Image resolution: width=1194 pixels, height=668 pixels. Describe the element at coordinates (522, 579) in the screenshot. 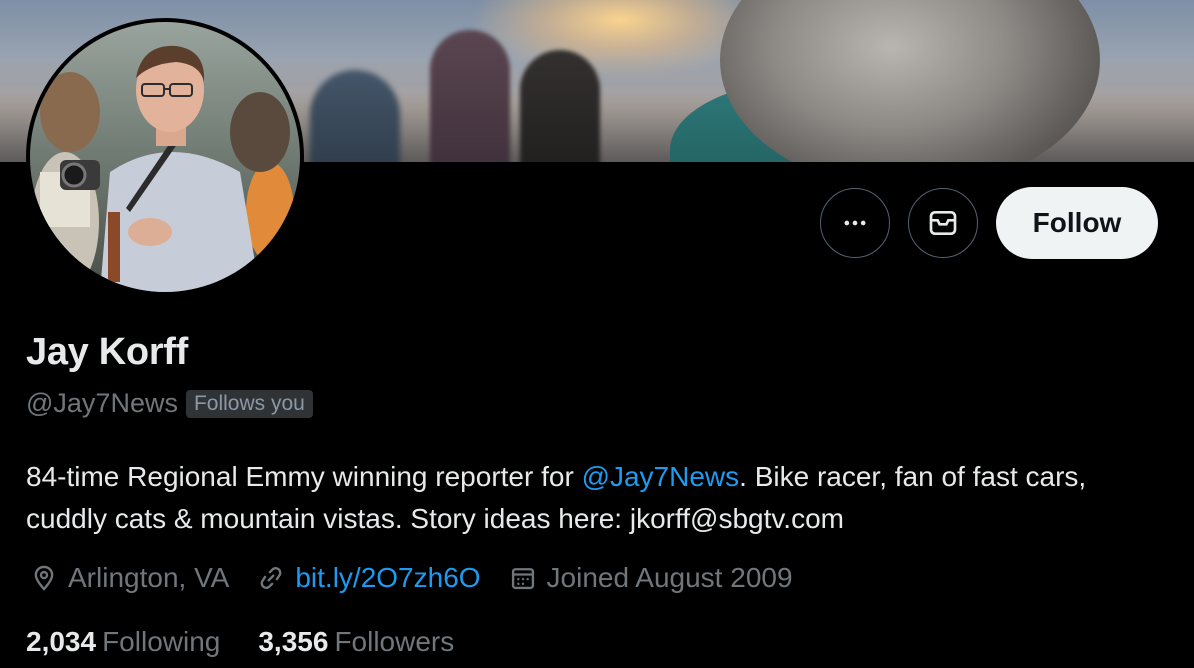

I see `calendar-icon` at that location.